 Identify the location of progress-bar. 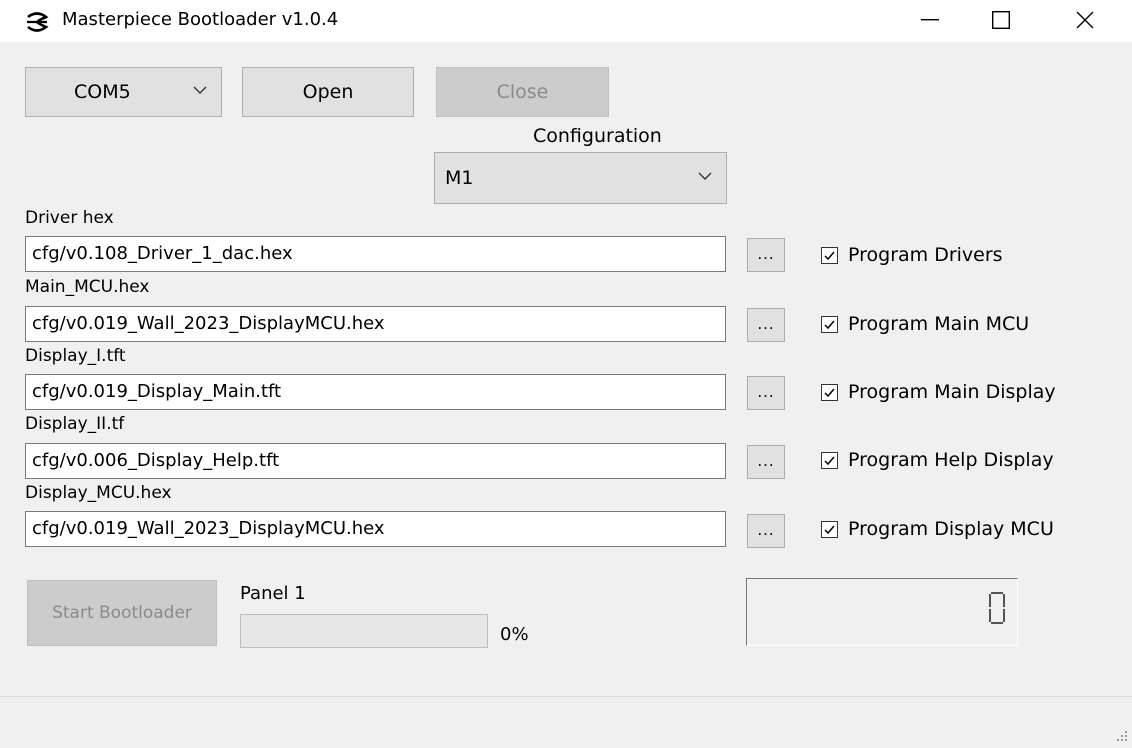
(364, 631).